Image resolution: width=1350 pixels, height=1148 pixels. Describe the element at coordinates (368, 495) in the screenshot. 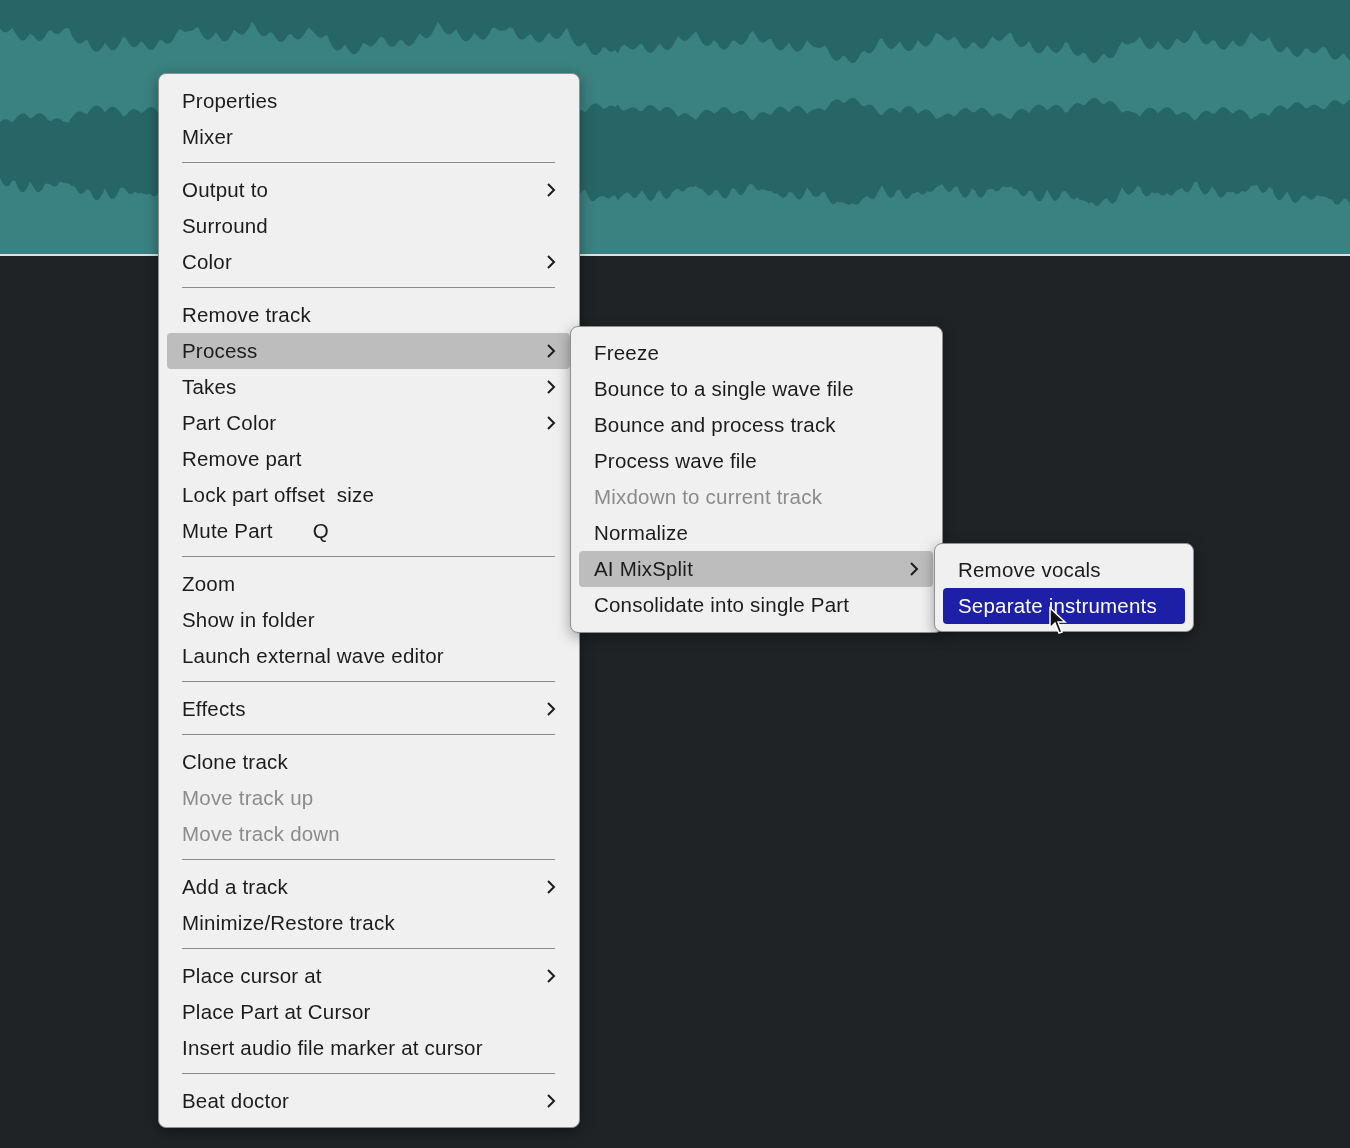

I see `menu-item: Lock part offset size` at that location.